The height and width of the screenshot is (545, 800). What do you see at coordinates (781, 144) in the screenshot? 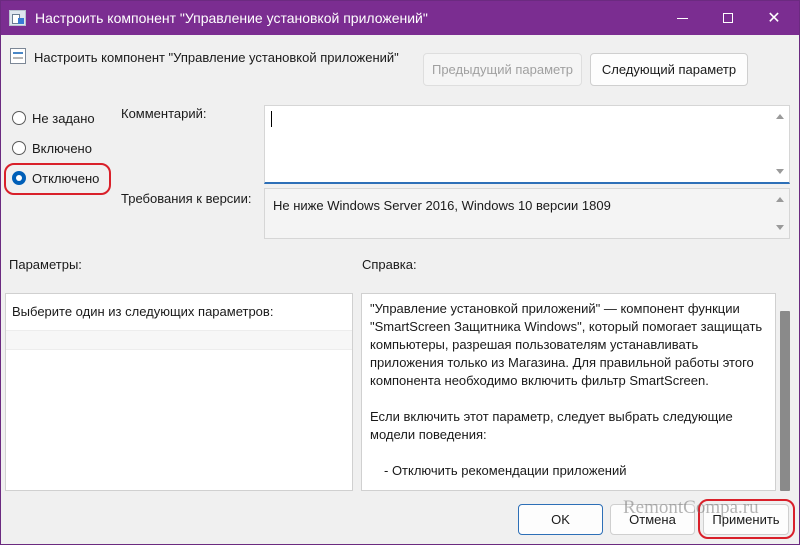
I see `comment-scrollbar` at bounding box center [781, 144].